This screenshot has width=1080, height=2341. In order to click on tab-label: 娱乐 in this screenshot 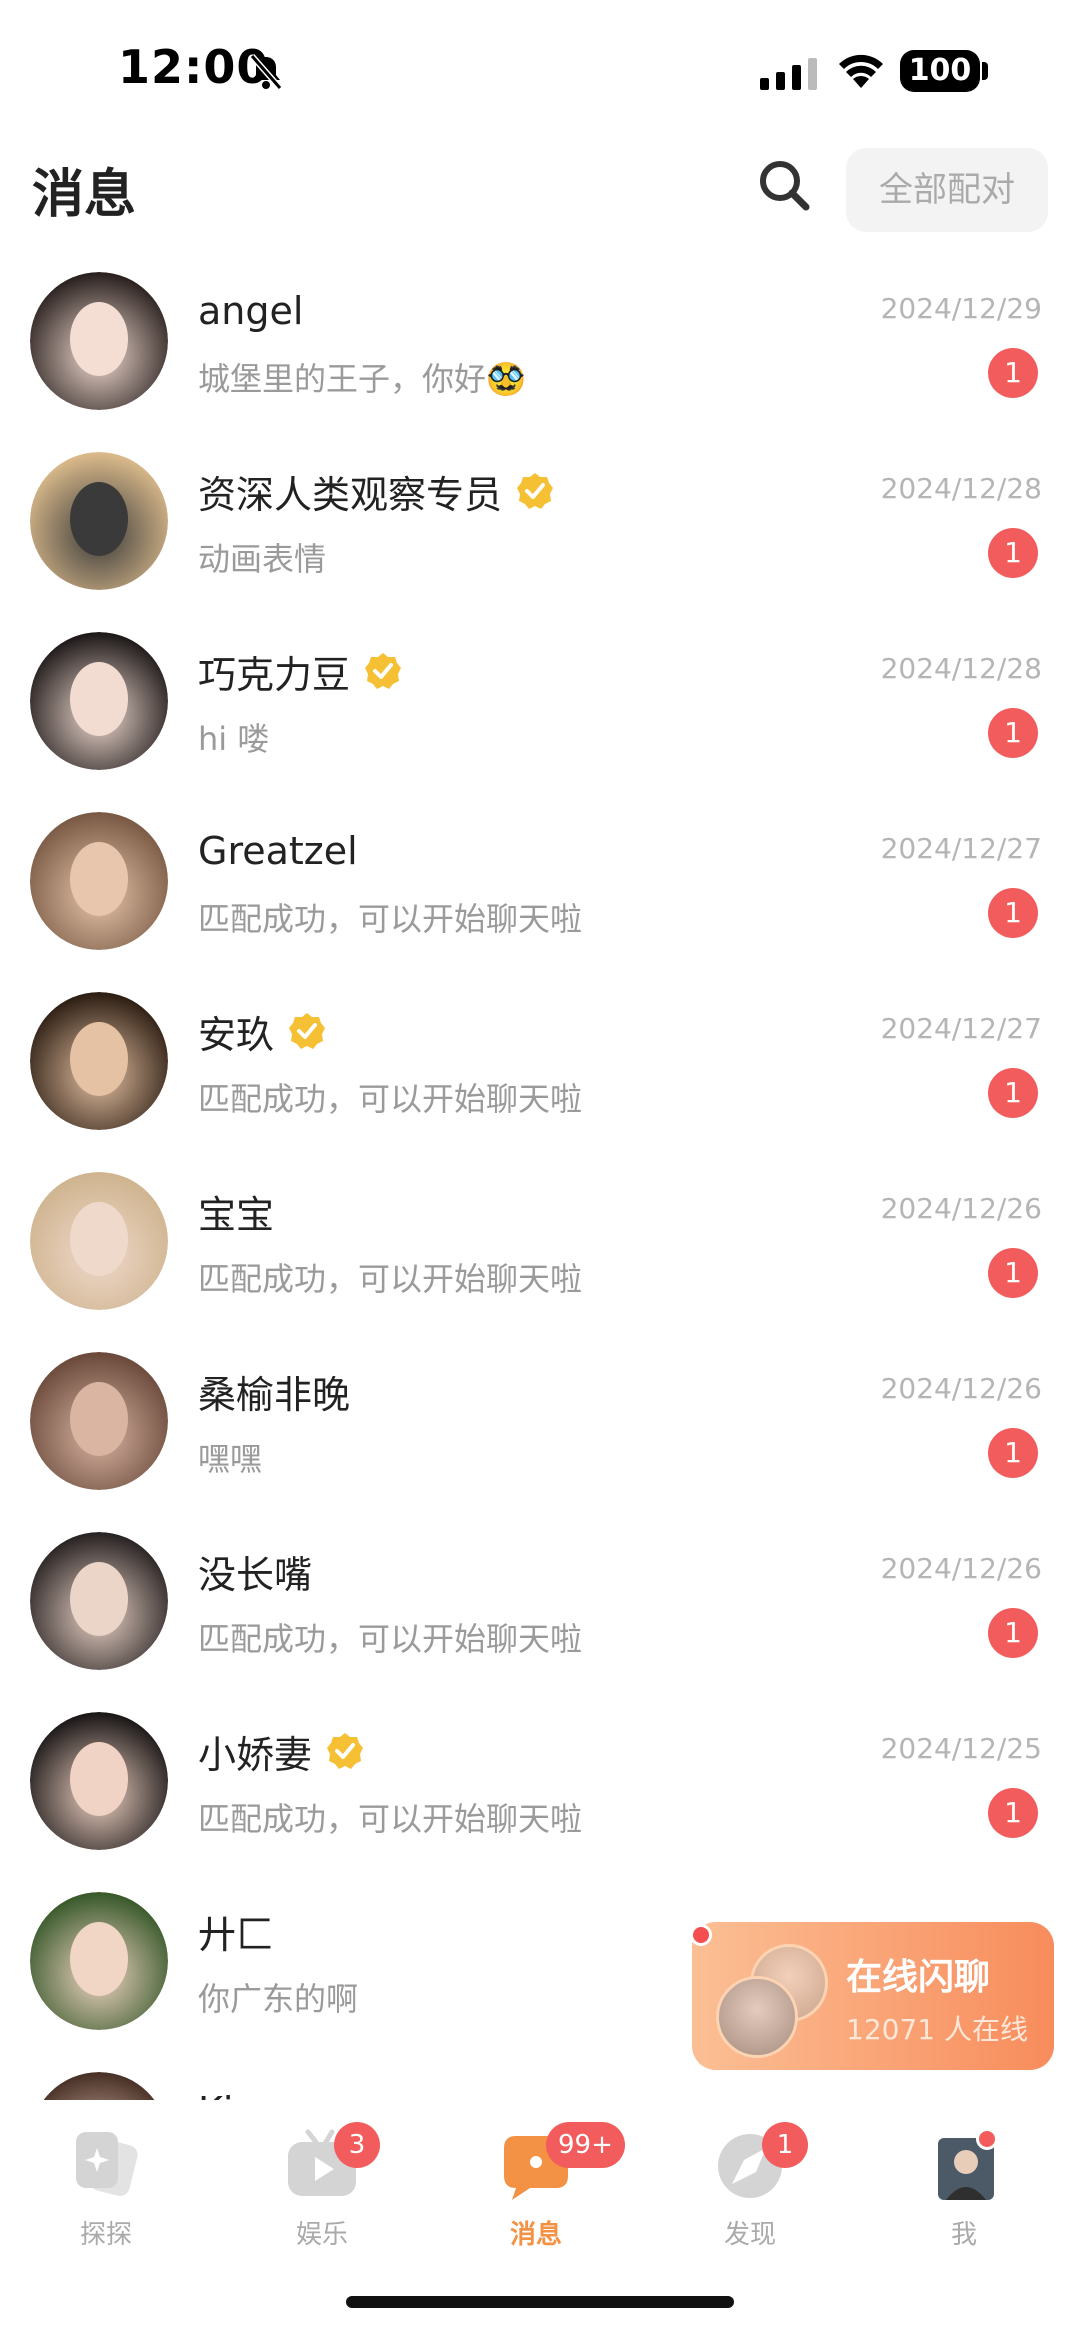, I will do `click(321, 2235)`.